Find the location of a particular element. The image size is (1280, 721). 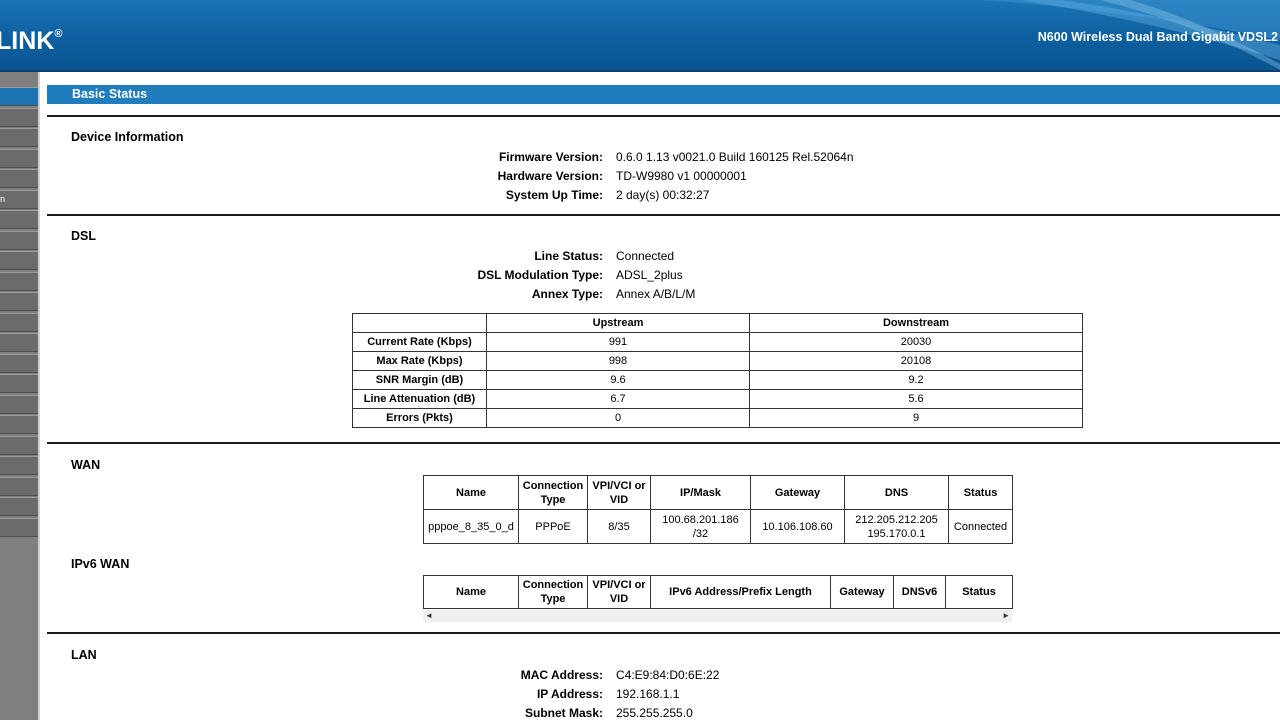

system-uptime-row: System Up Time: 2 day(s) 00:32:27 is located at coordinates (640, 195).